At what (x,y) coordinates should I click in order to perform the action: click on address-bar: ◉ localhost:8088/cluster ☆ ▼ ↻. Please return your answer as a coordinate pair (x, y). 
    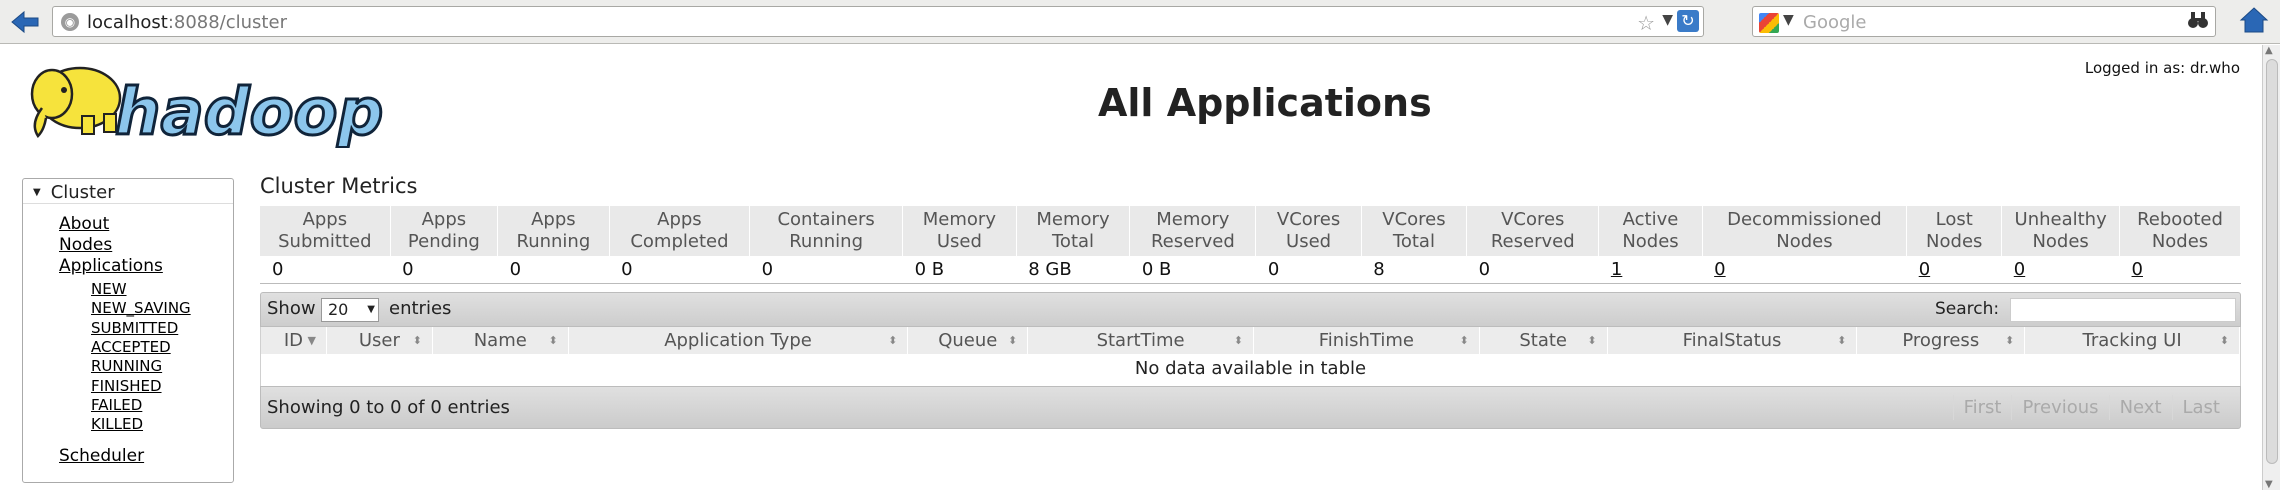
    Looking at the image, I should click on (878, 21).